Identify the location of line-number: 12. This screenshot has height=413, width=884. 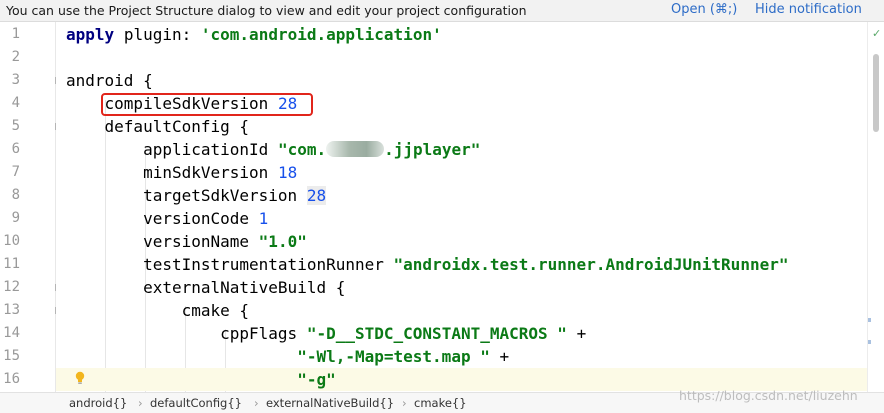
(11, 287).